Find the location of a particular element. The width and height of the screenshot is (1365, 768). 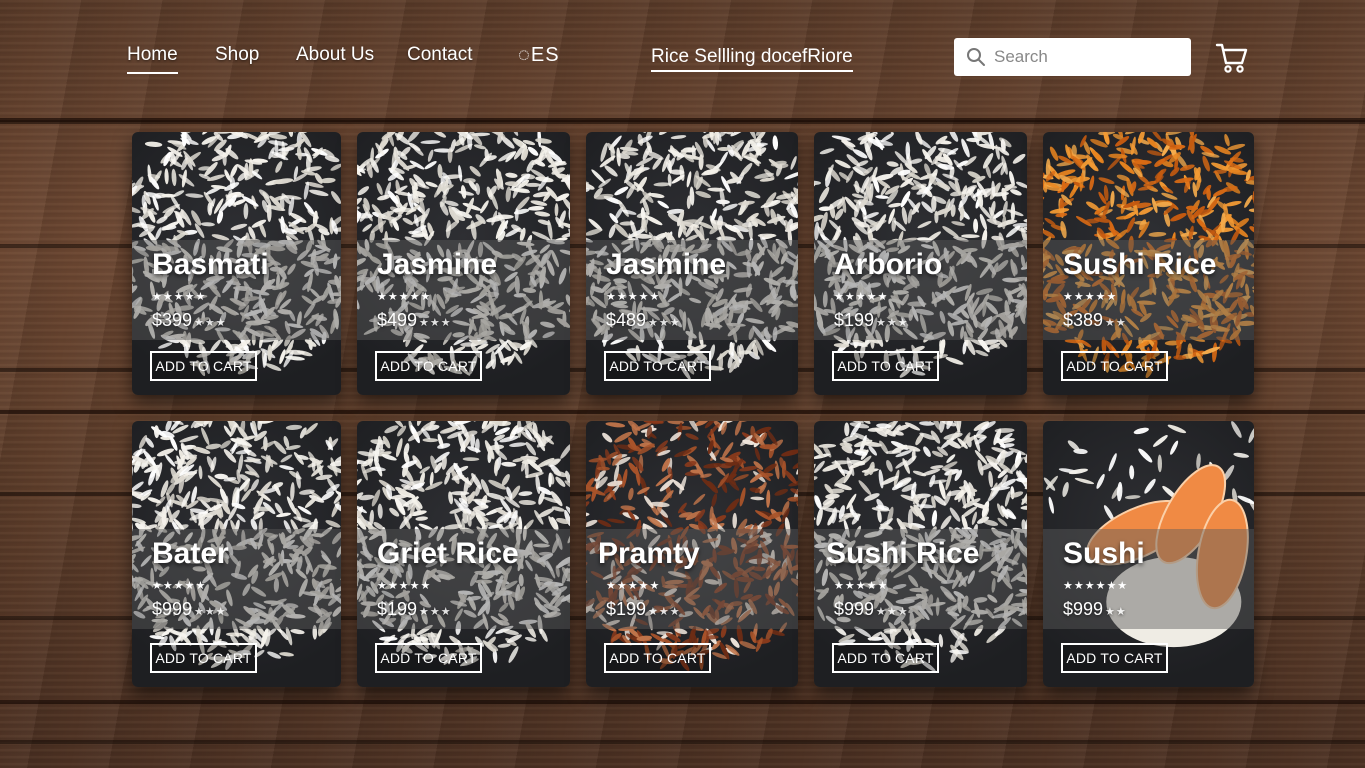

product-card: Sushi Rice ★★★★★ $389 ★★ ADD TO CART is located at coordinates (1148, 263).